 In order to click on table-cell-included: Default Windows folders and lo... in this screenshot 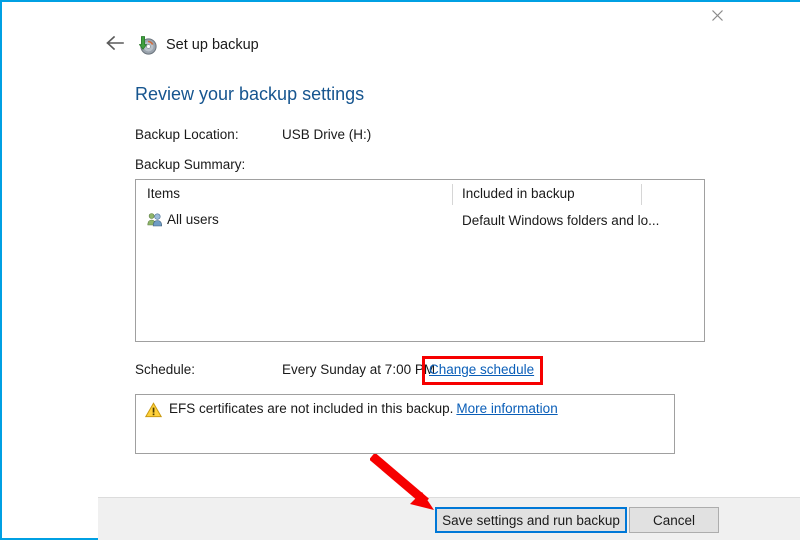, I will do `click(561, 220)`.